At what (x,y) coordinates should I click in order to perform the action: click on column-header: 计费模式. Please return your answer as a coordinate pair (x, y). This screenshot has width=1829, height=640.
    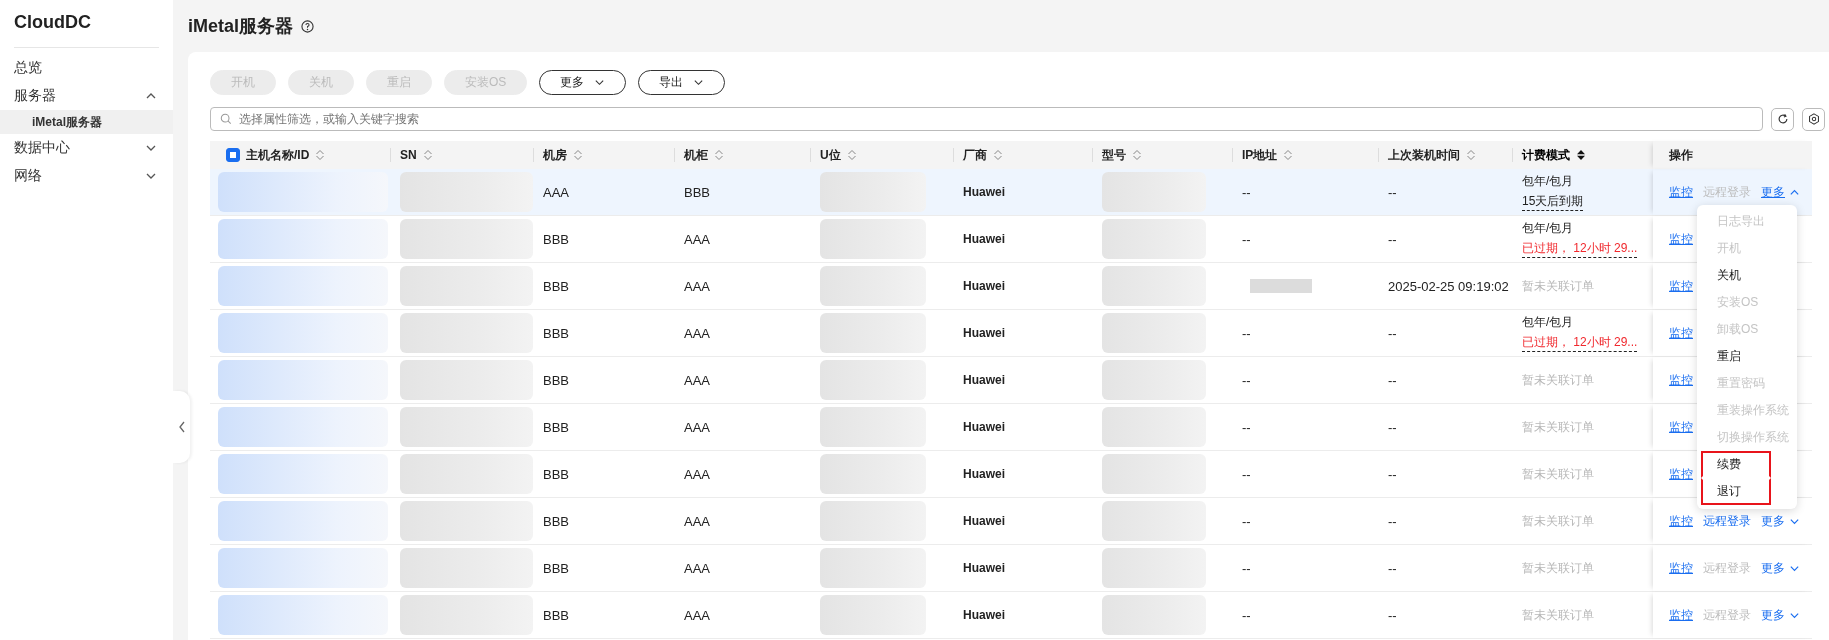
    Looking at the image, I should click on (1546, 155).